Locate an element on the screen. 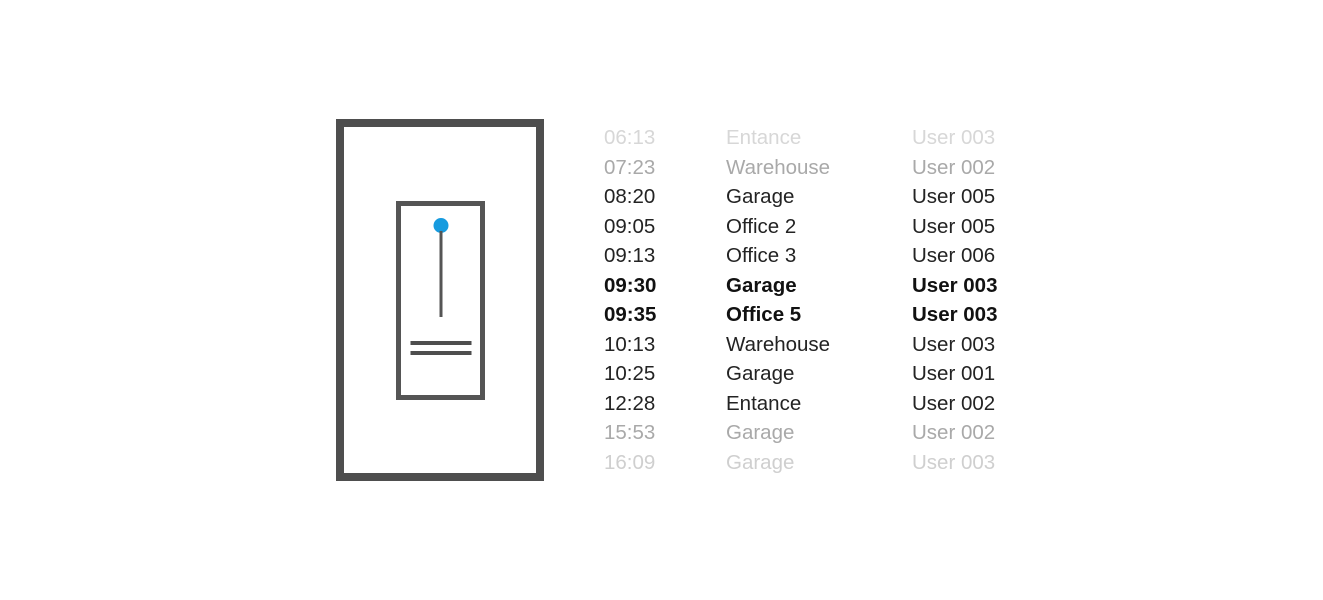 The image size is (1323, 600). log-time: 09:13 is located at coordinates (630, 255).